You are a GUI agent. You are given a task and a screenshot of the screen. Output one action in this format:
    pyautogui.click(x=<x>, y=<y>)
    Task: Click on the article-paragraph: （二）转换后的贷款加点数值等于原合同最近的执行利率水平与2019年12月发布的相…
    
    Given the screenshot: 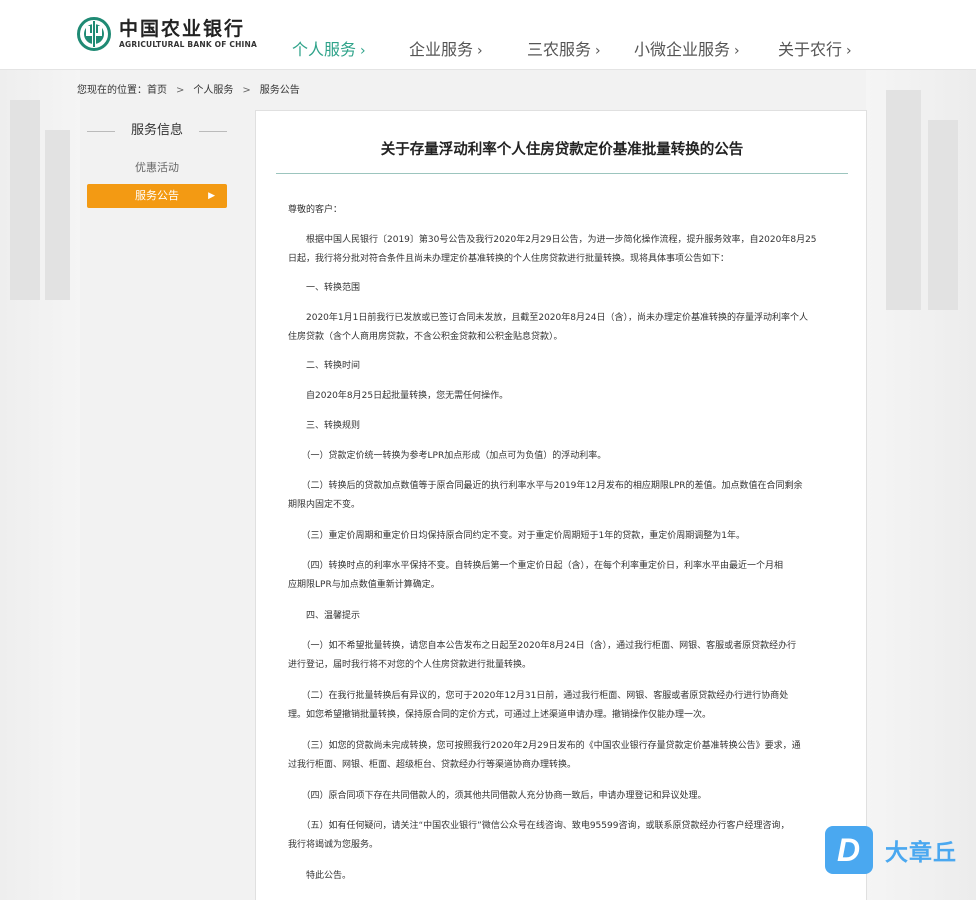 What is the action you would take?
    pyautogui.click(x=560, y=496)
    